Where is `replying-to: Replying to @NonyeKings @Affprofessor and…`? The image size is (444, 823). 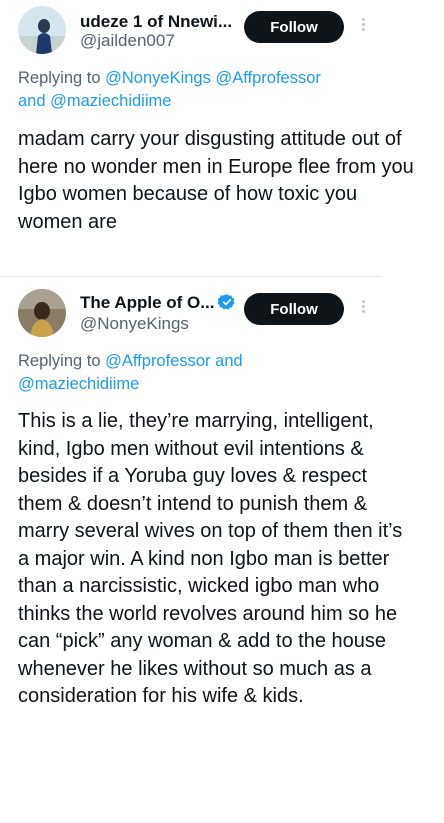
replying-to: Replying to @NonyeKings @Affprofessor and… is located at coordinates (218, 90).